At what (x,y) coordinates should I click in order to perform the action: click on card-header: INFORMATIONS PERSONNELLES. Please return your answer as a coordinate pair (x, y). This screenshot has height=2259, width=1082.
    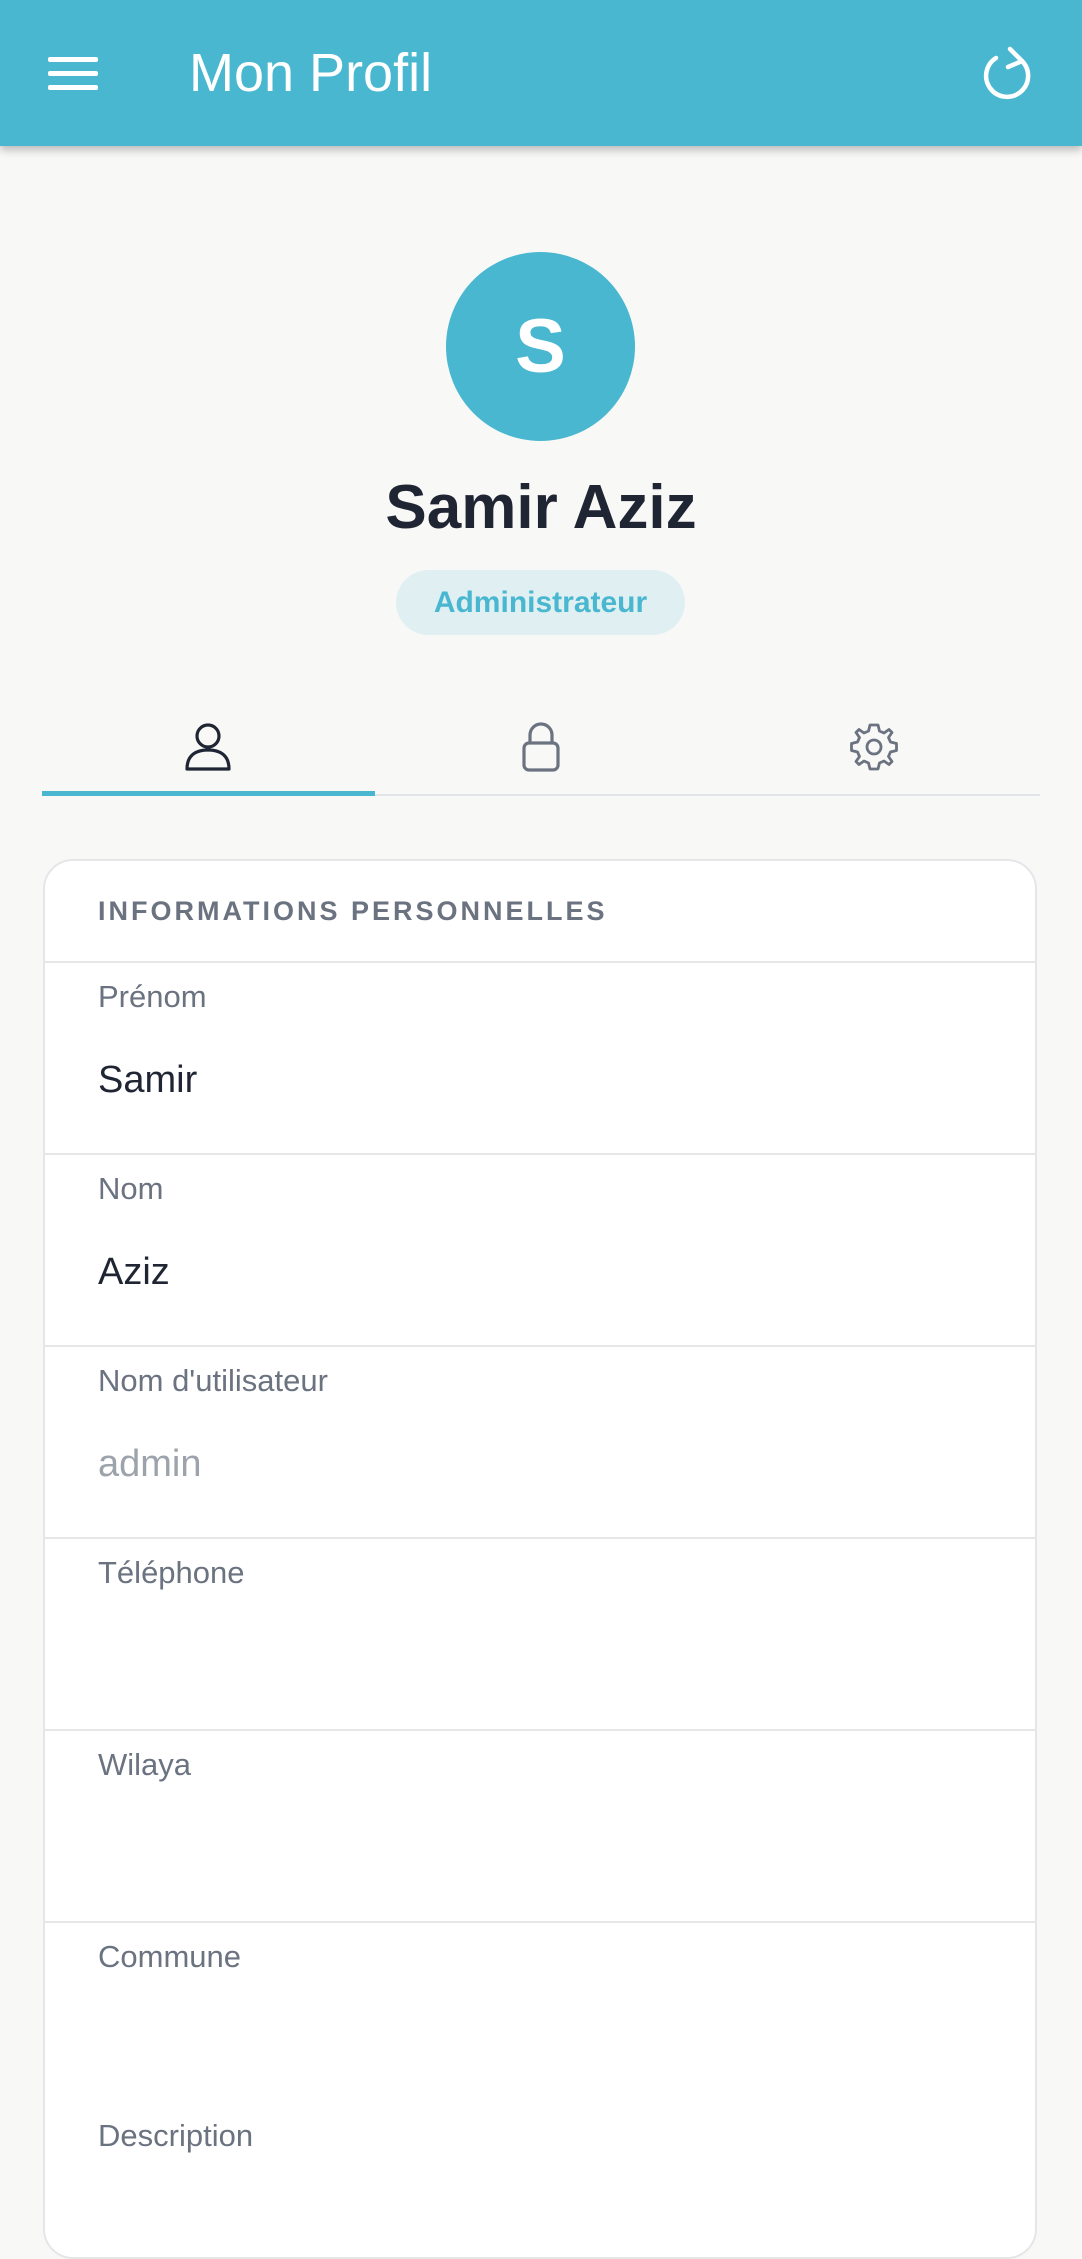
    Looking at the image, I should click on (540, 912).